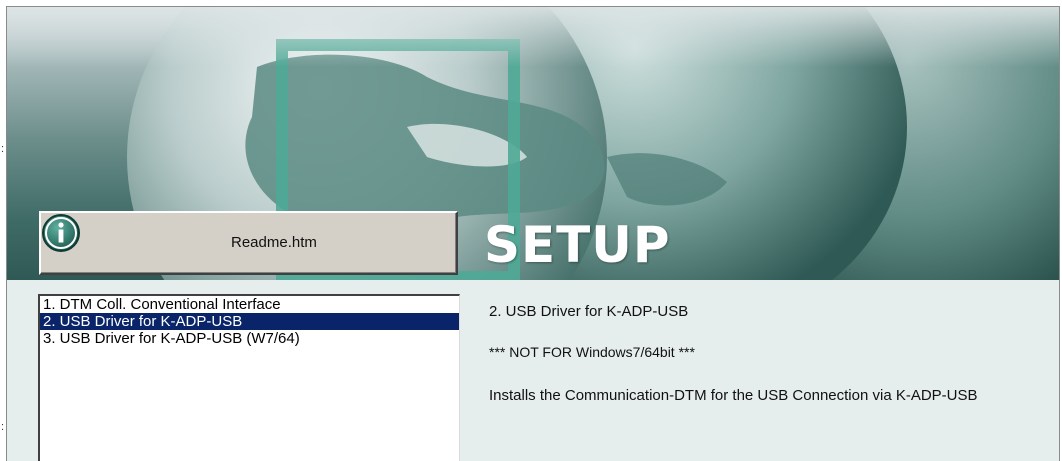  What do you see at coordinates (249, 321) in the screenshot?
I see `list-item-selected: 2. USB Driver for K-ADP-USB` at bounding box center [249, 321].